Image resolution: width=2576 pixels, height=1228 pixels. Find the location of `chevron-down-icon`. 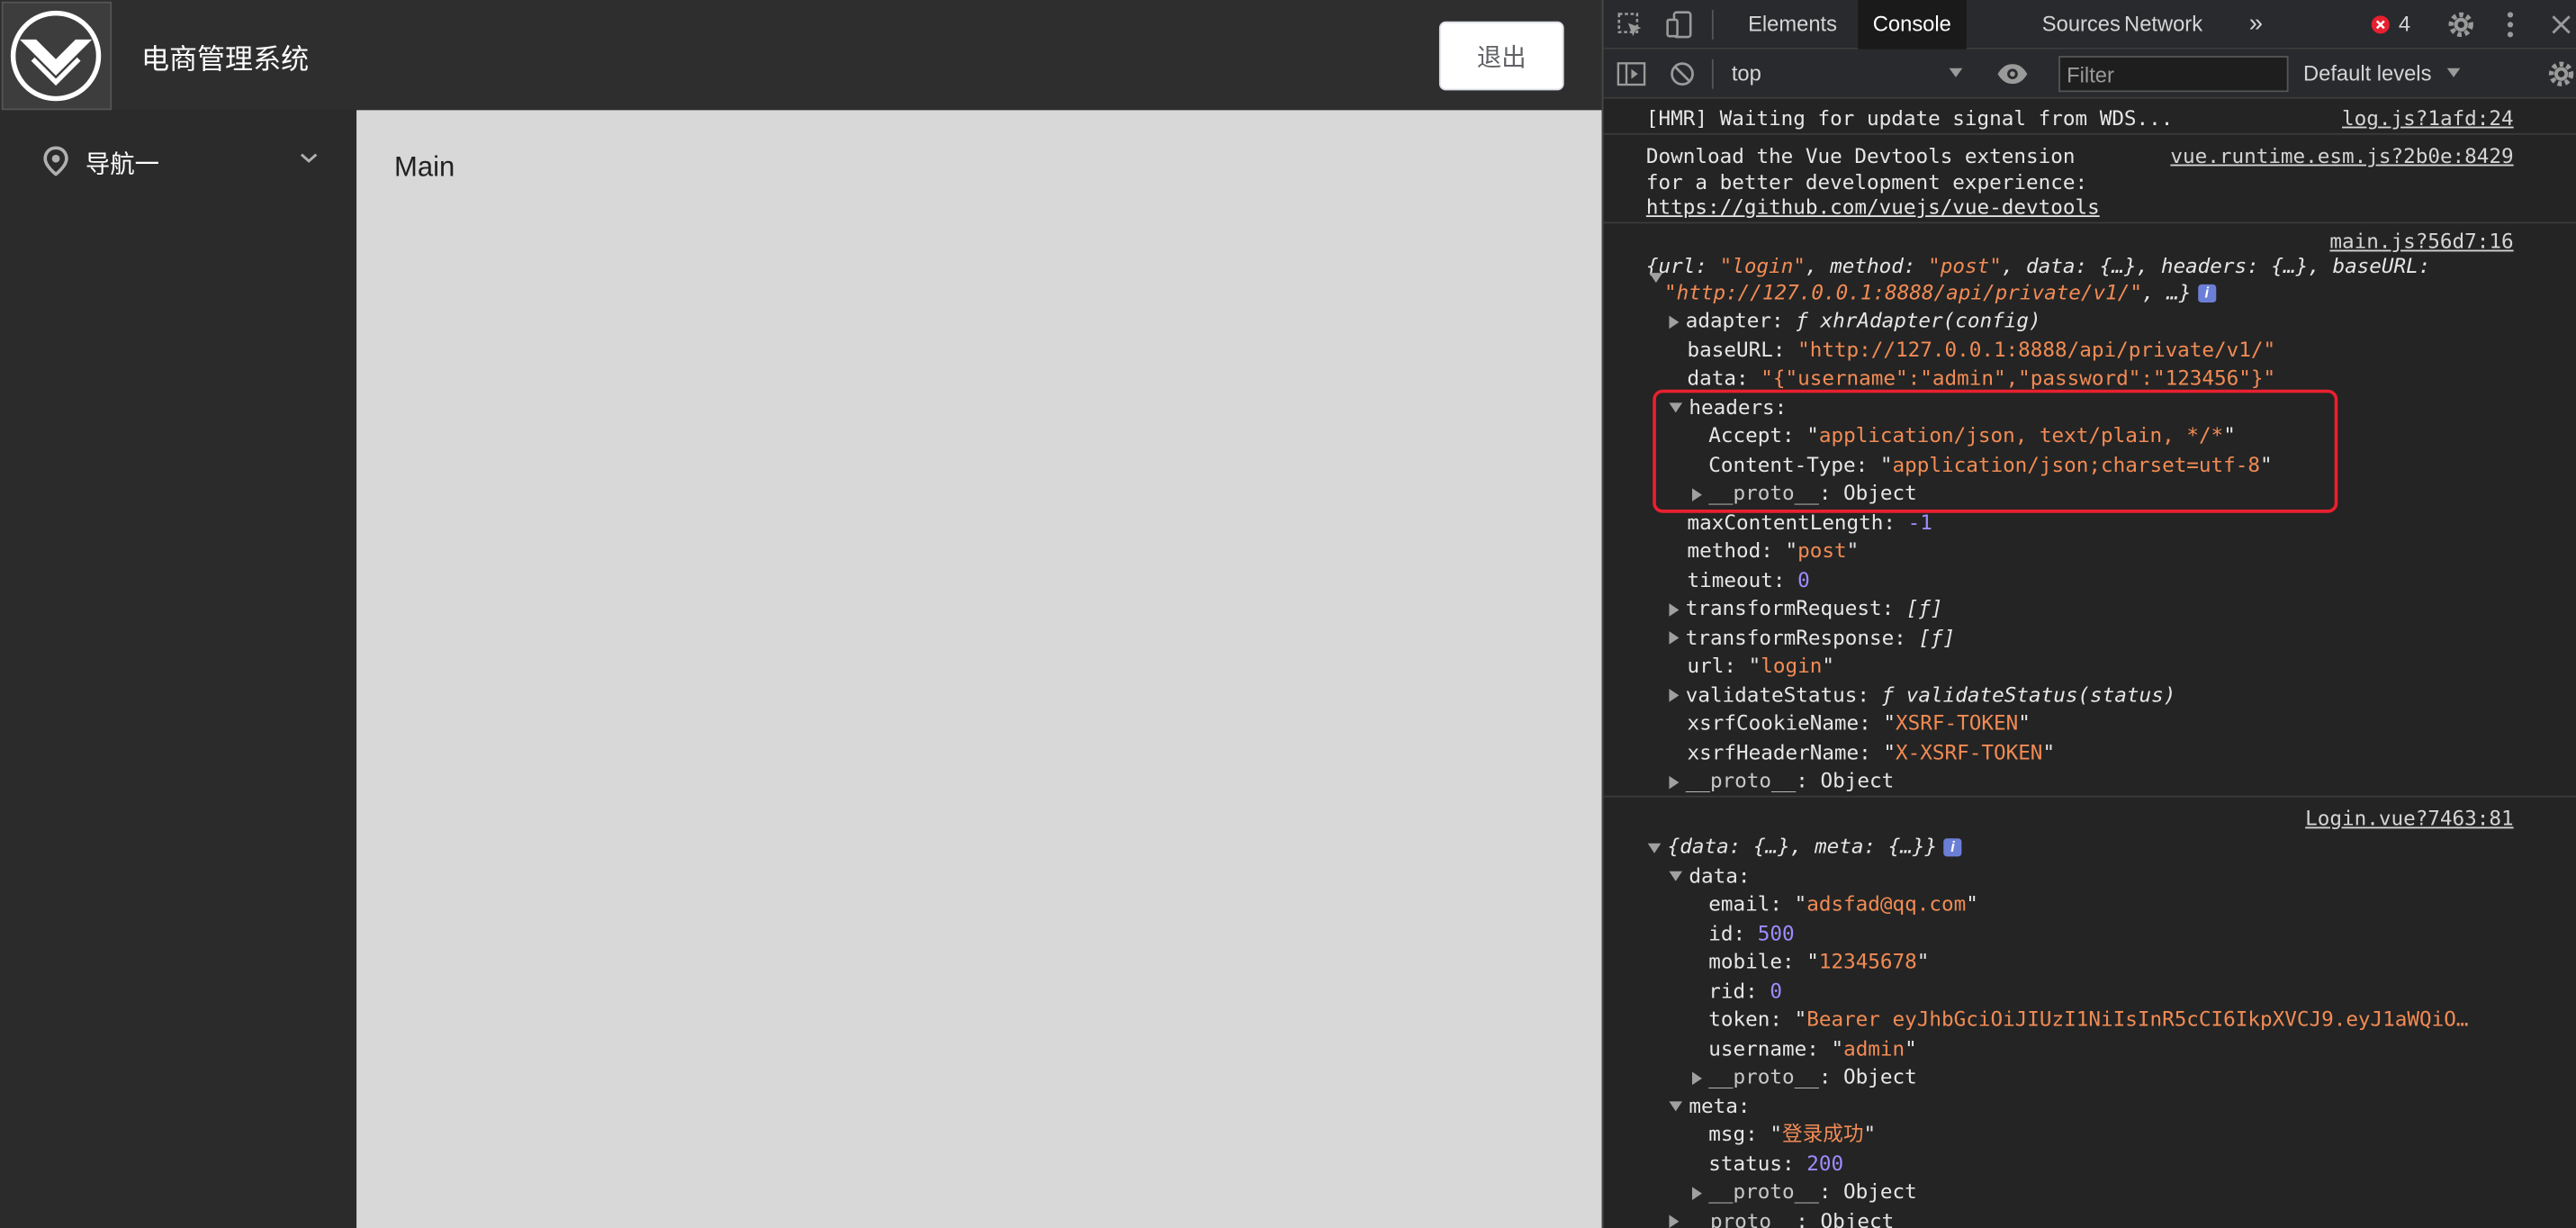

chevron-down-icon is located at coordinates (309, 158).